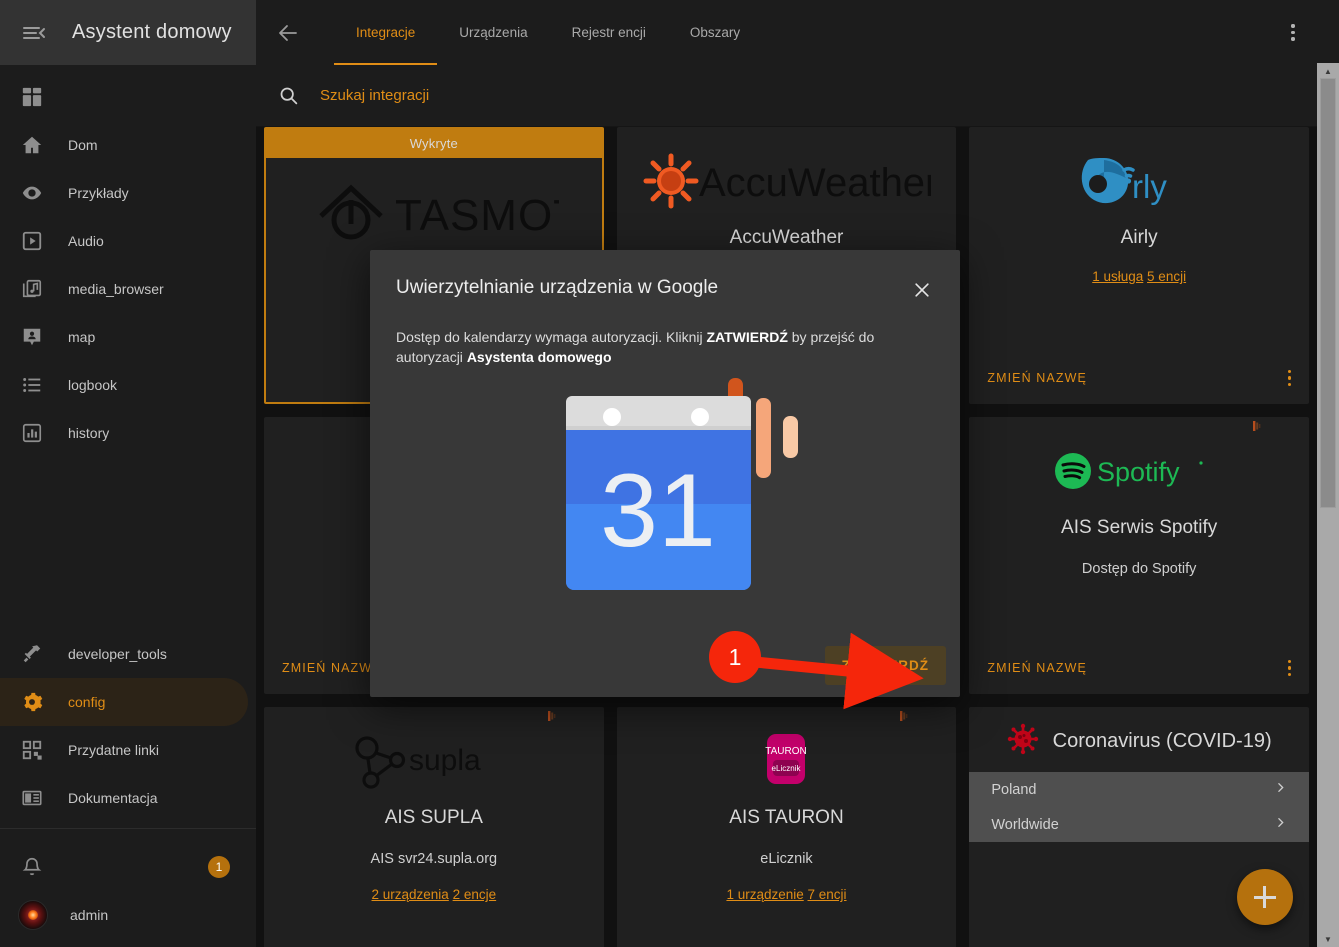 This screenshot has height=947, width=1339. I want to click on sidebar-item-label: Przykłady, so click(98, 193).